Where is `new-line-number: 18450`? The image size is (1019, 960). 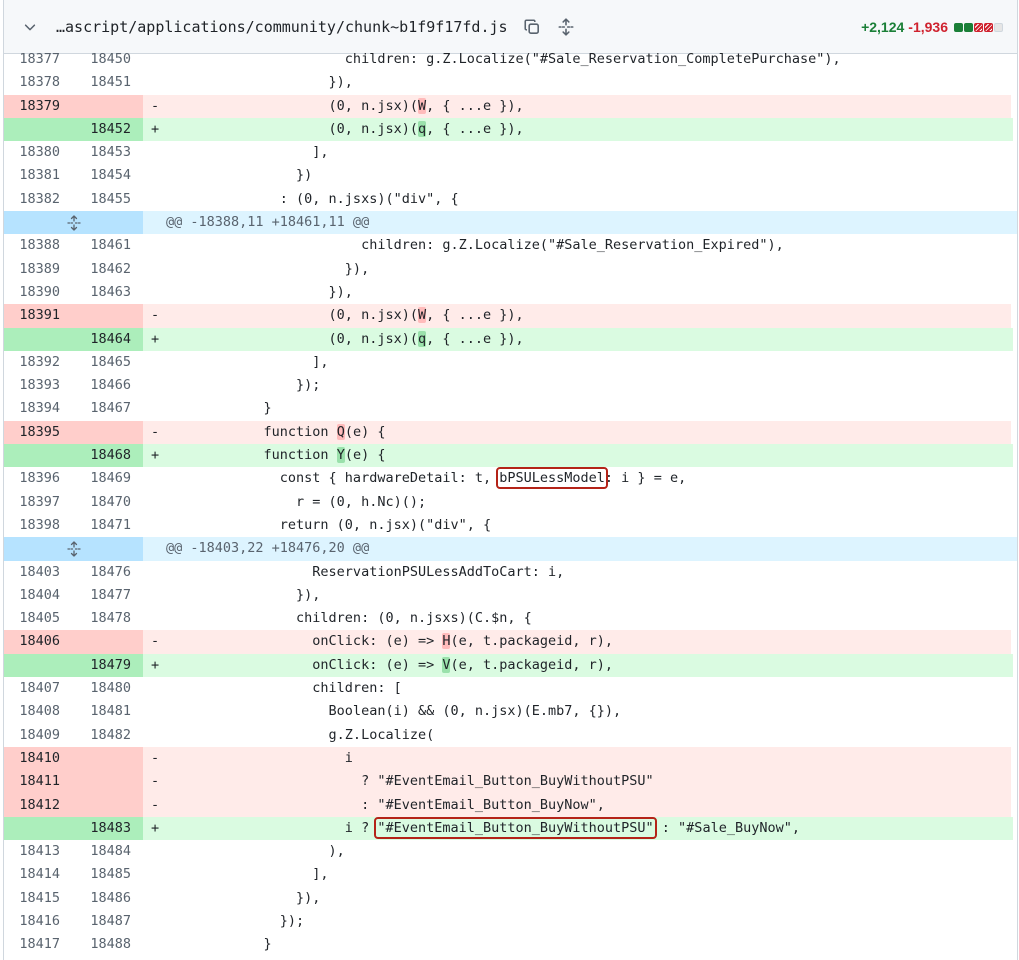
new-line-number: 18450 is located at coordinates (107, 59).